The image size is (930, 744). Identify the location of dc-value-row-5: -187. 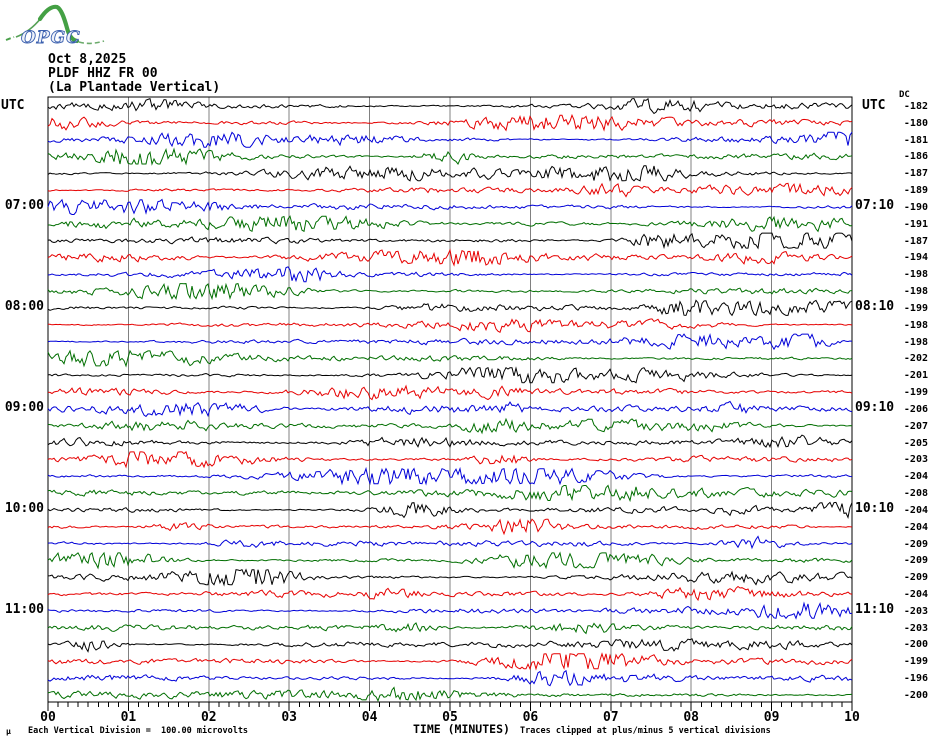
(915, 174).